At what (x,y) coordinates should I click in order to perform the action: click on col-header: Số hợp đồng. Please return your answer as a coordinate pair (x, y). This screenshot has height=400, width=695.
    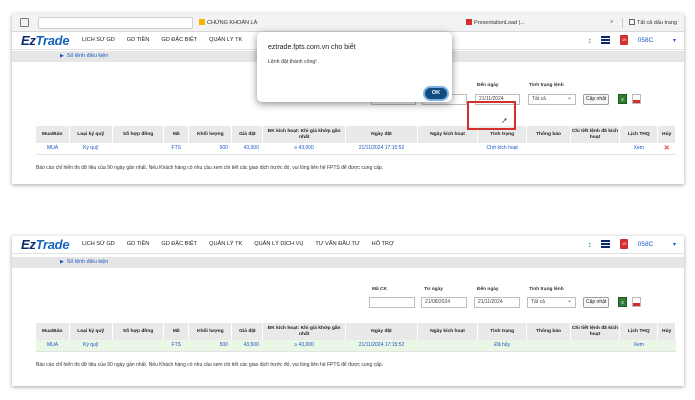
    Looking at the image, I should click on (138, 331).